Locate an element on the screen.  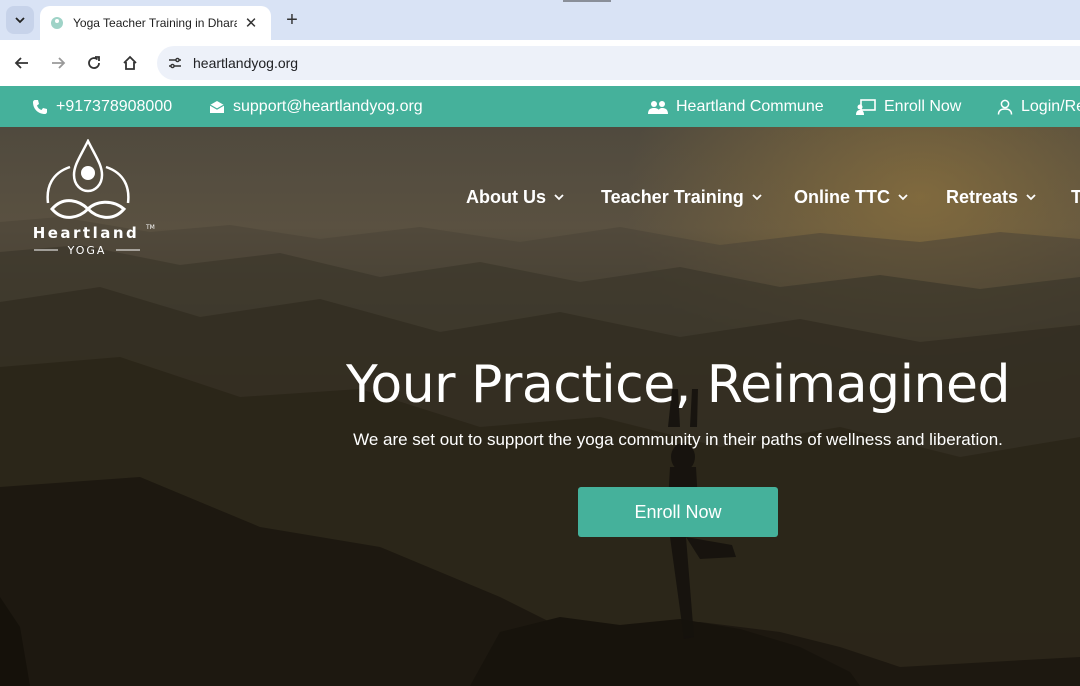
back-button is located at coordinates (22, 63).